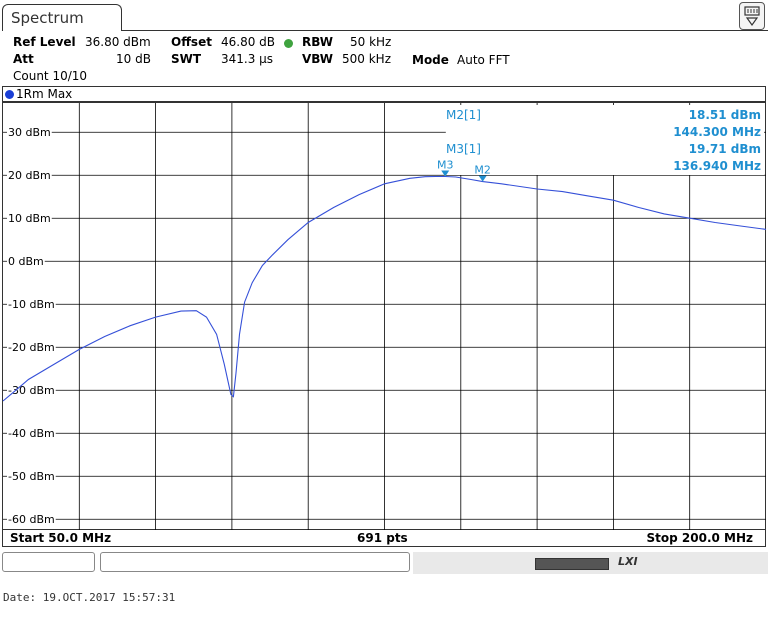 The image size is (768, 620). I want to click on y-tick-label: 10 dBm, so click(29, 218).